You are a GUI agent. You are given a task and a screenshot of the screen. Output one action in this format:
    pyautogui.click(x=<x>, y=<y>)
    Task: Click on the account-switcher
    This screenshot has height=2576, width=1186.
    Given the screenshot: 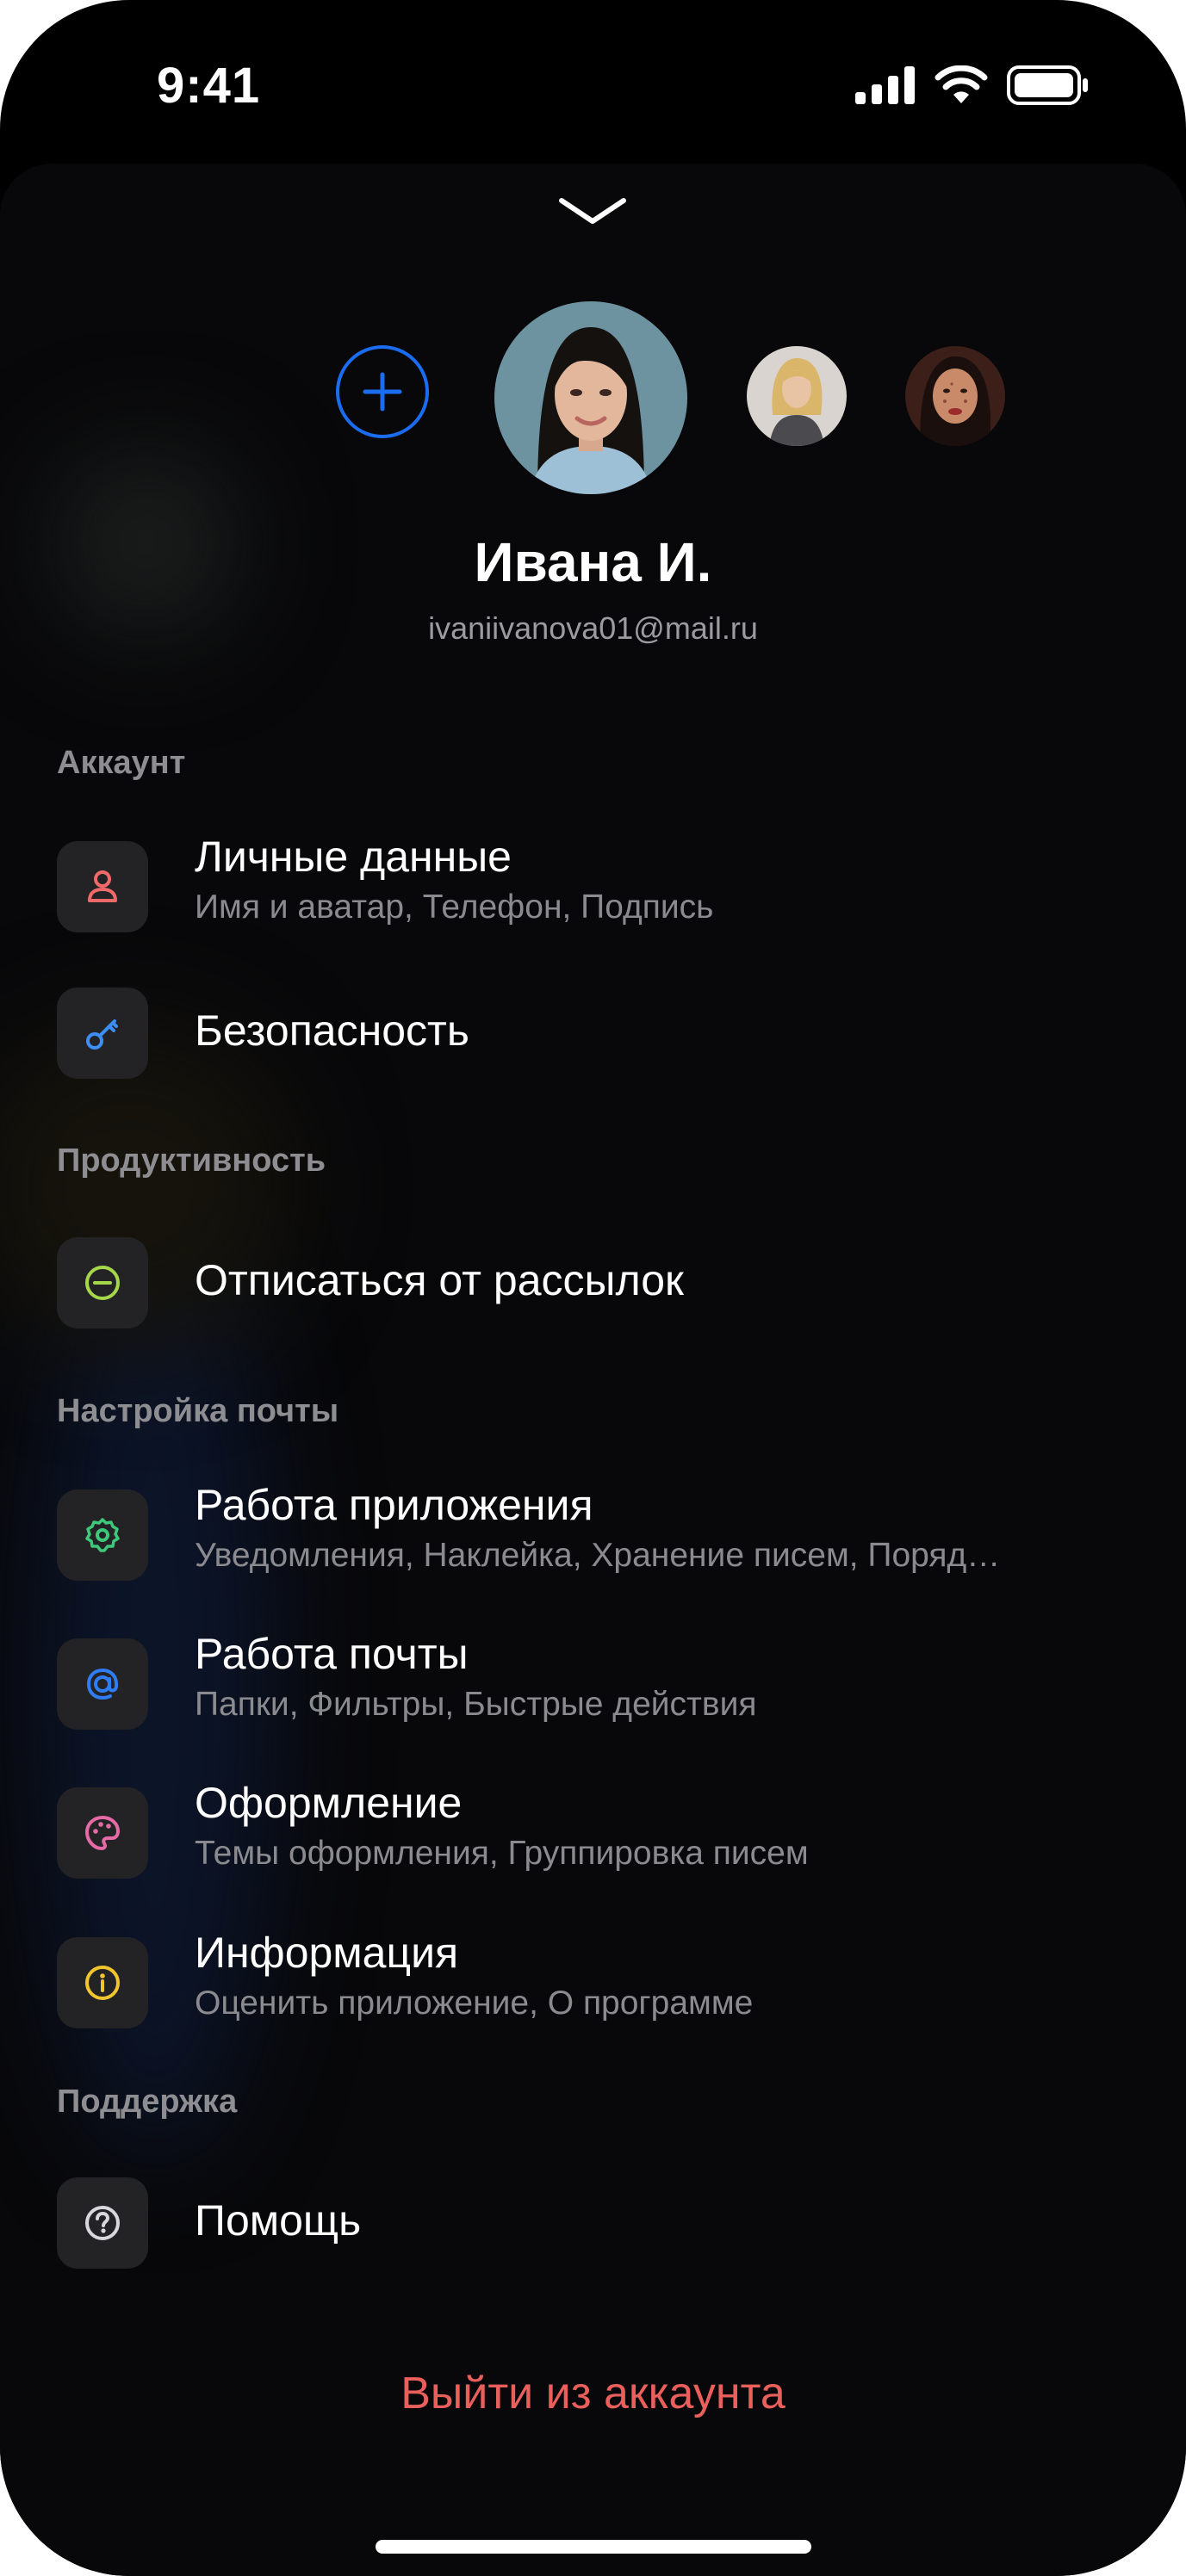 What is the action you would take?
    pyautogui.click(x=593, y=400)
    